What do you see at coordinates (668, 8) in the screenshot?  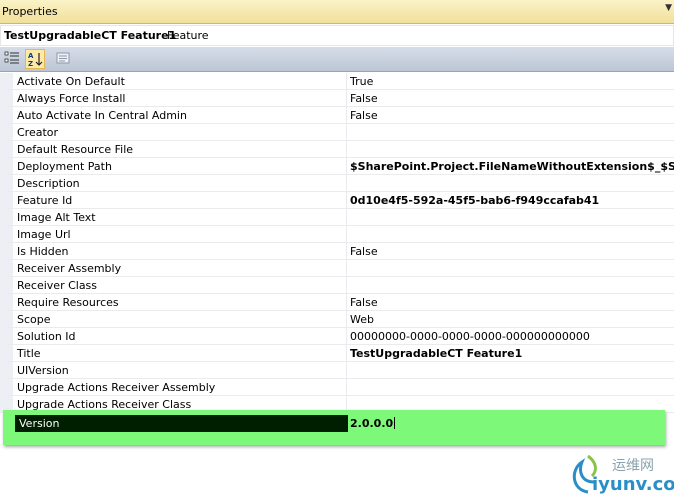 I see `dropdown-arrow-icon: ▼` at bounding box center [668, 8].